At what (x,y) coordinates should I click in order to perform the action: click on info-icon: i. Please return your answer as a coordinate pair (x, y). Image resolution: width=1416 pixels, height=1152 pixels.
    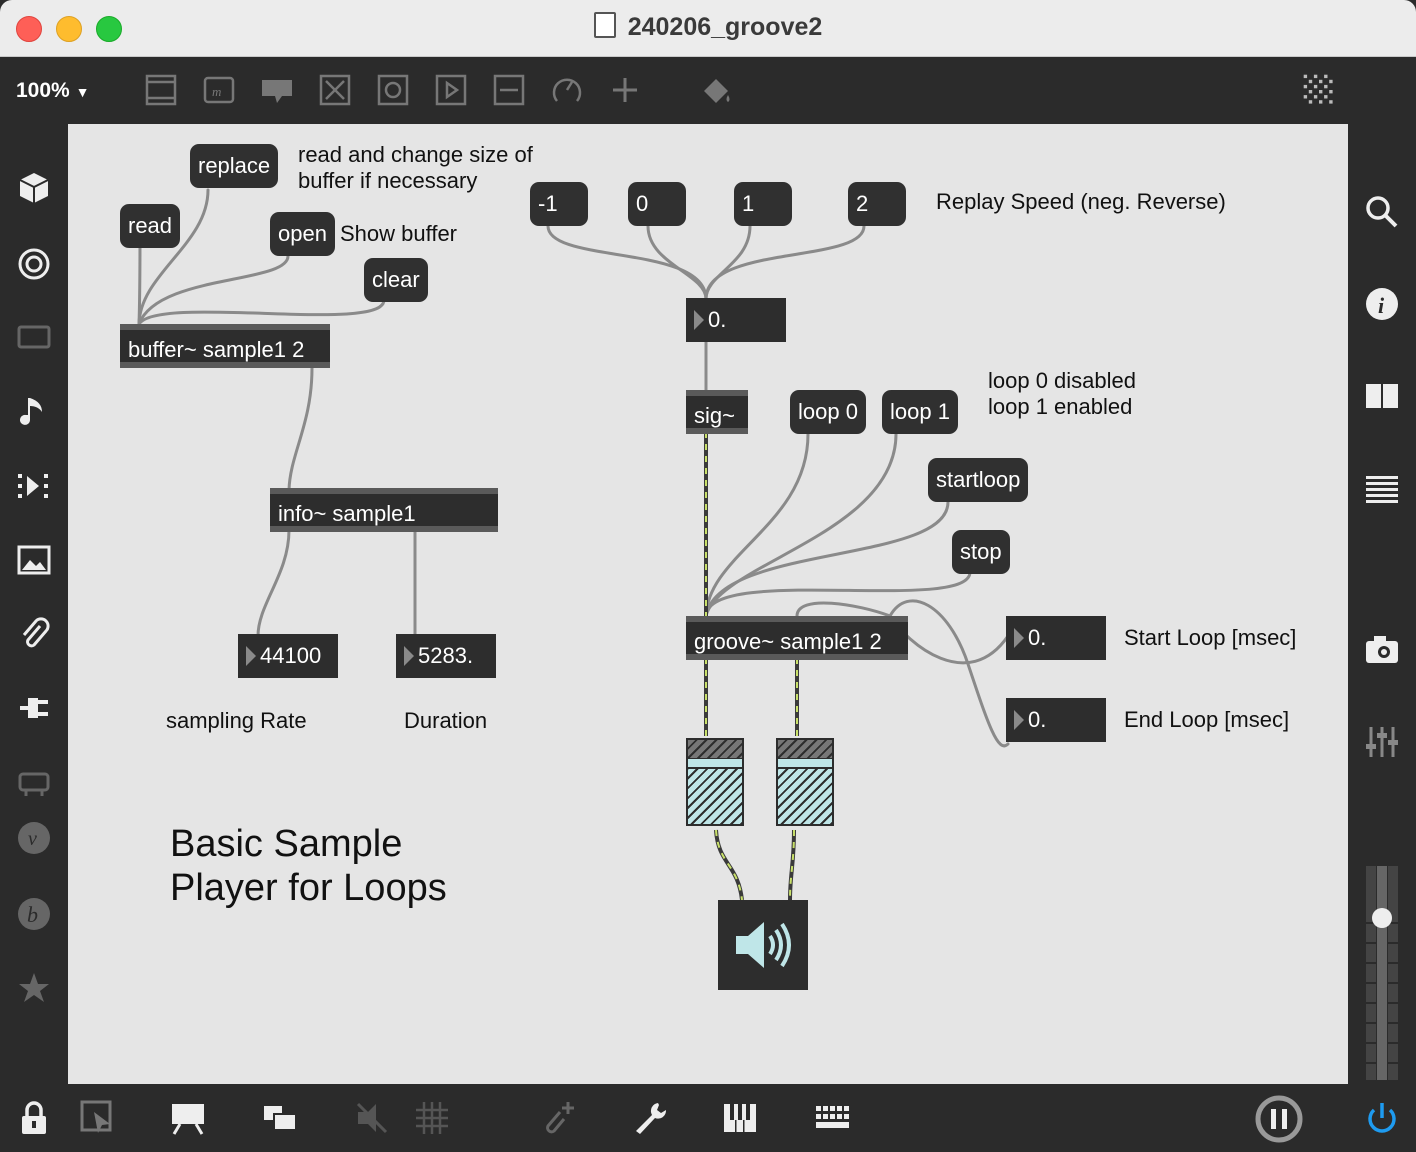
    Looking at the image, I should click on (1382, 304).